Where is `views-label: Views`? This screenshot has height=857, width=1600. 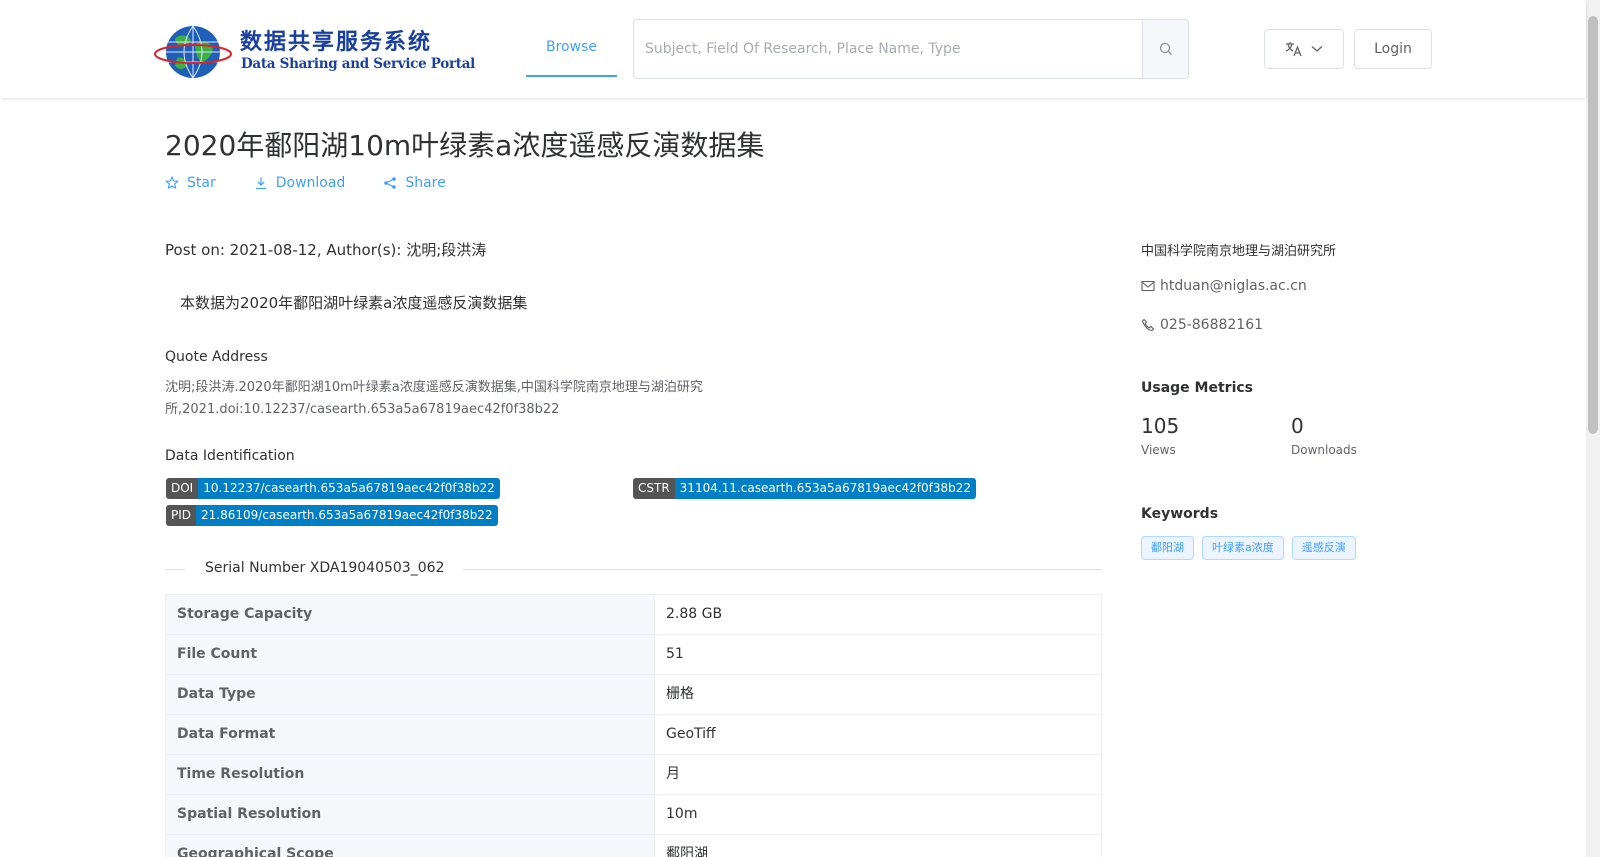
views-label: Views is located at coordinates (1158, 450).